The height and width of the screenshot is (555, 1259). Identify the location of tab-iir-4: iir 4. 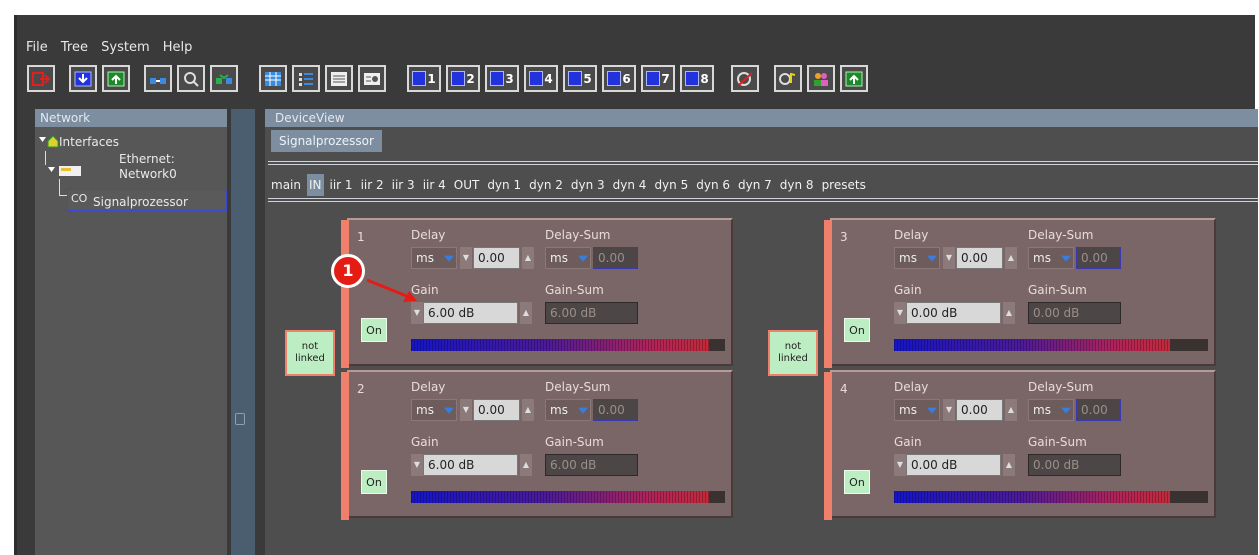
(434, 185).